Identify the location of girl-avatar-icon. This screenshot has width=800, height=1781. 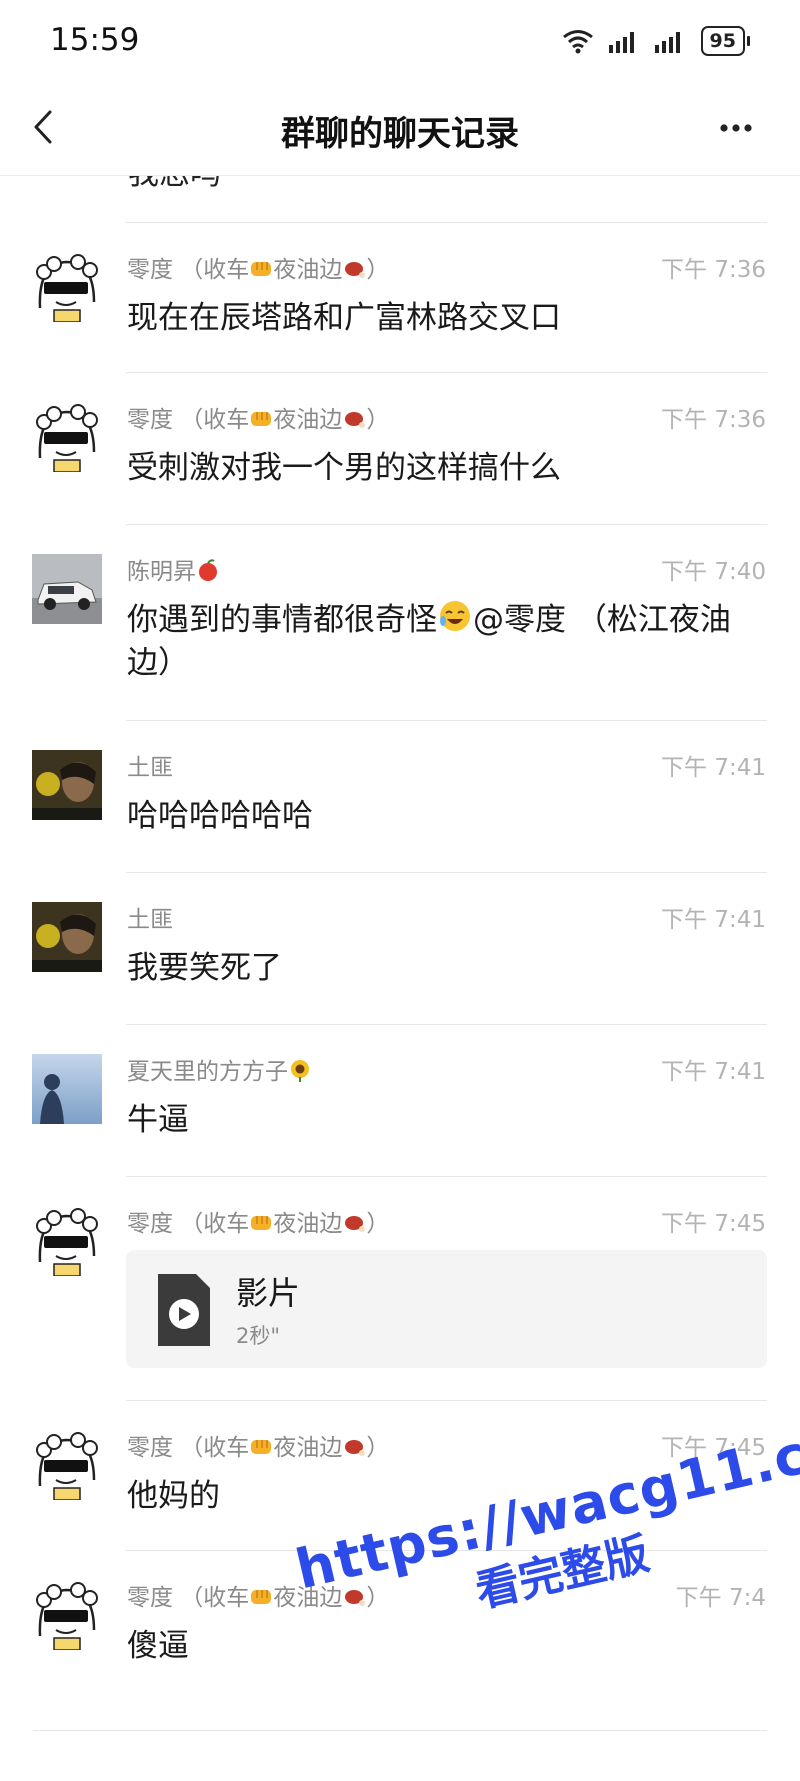
(67, 1089).